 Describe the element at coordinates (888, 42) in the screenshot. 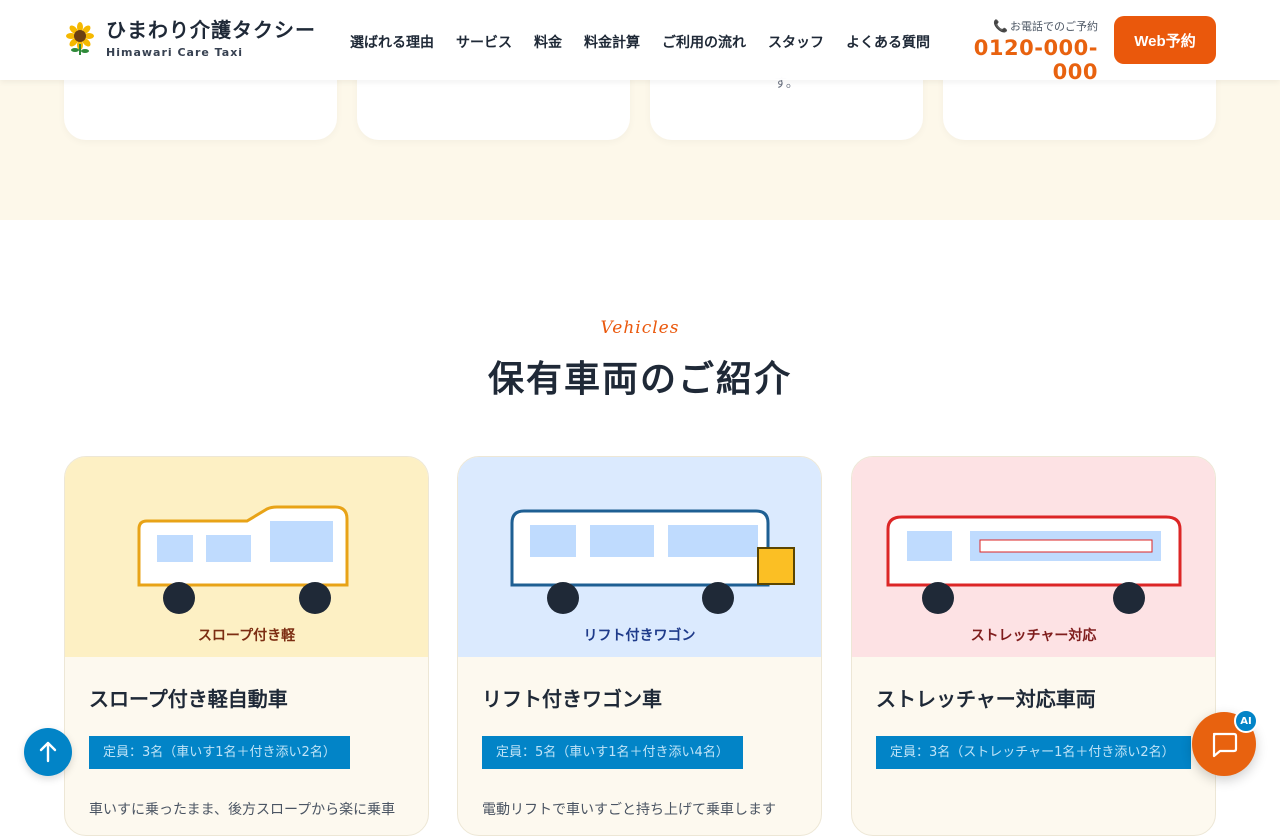

I see `nav-item-faq: よくある質問` at that location.